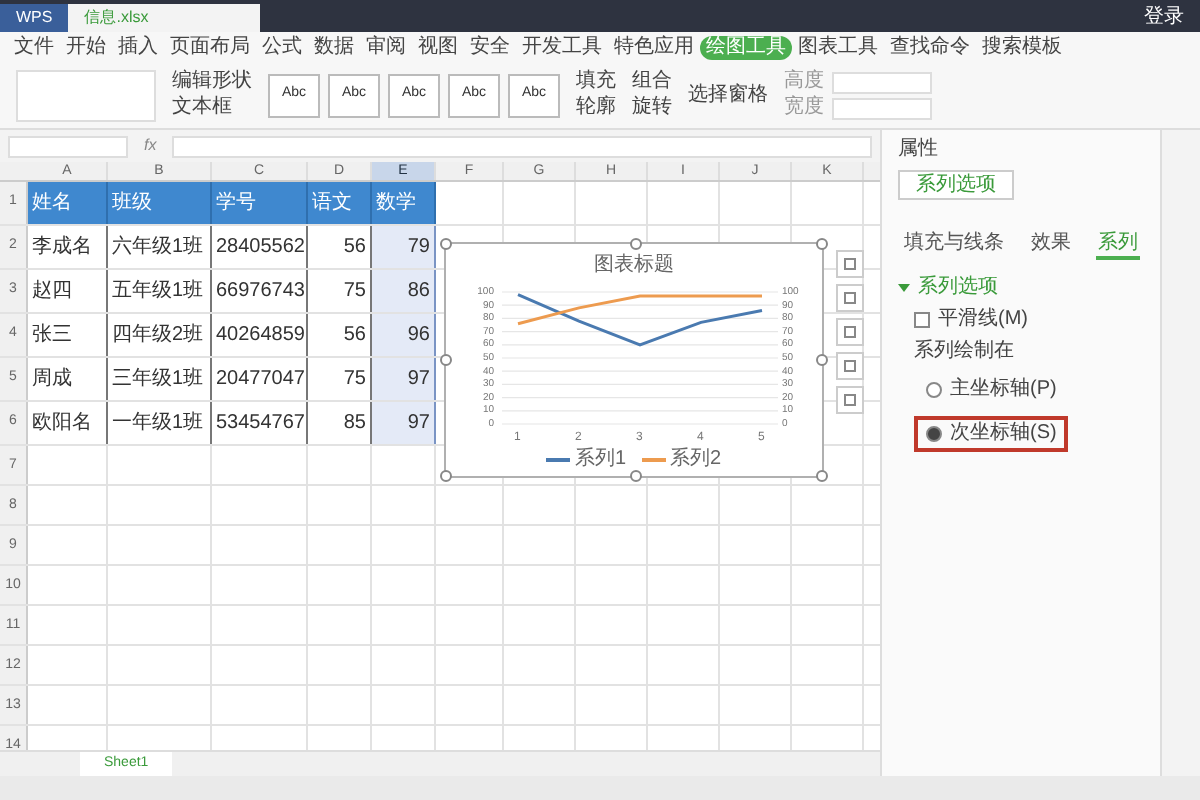 This screenshot has width=1200, height=800. Describe the element at coordinates (562, 47) in the screenshot. I see `menu-tab: 开发工具` at that location.